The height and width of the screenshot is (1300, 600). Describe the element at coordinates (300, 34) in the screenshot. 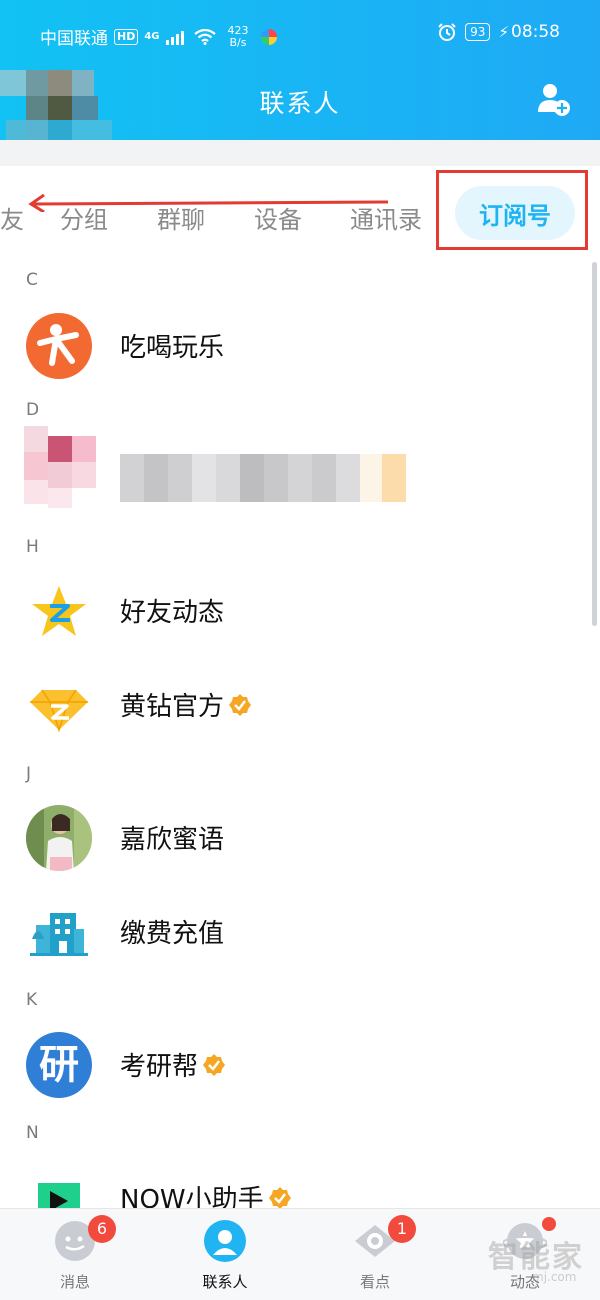

I see `status-bar: 中国联通 HD 4G 423 B/s 93 ⚡ 08:58` at that location.